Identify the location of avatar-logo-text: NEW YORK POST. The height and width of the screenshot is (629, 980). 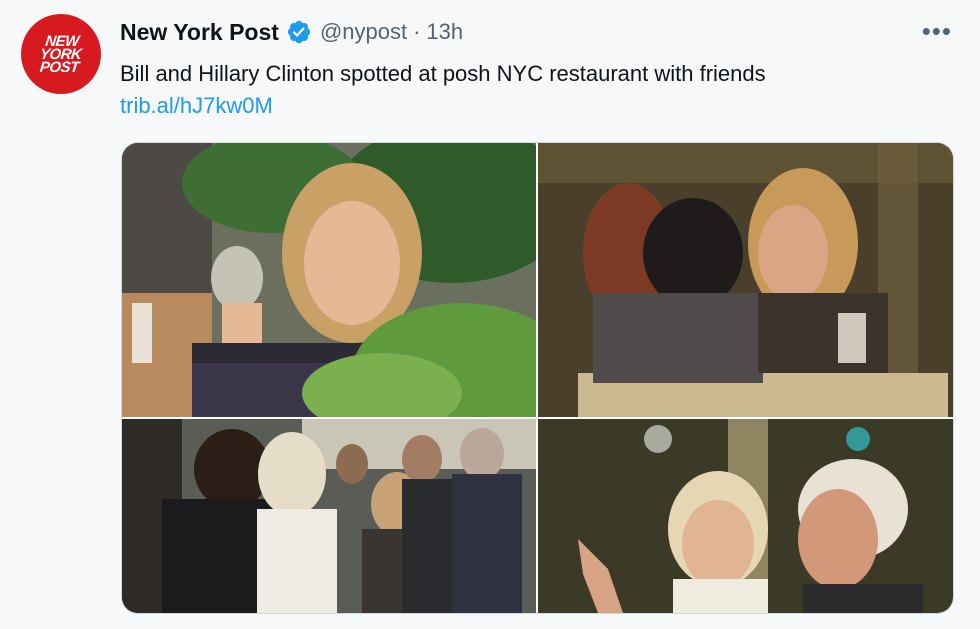
(61, 54).